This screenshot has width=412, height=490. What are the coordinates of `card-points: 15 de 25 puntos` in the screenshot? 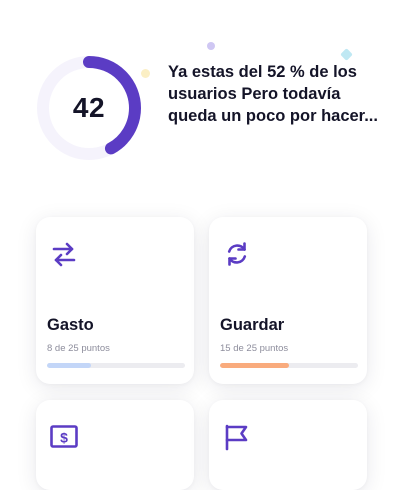 It's located at (254, 348).